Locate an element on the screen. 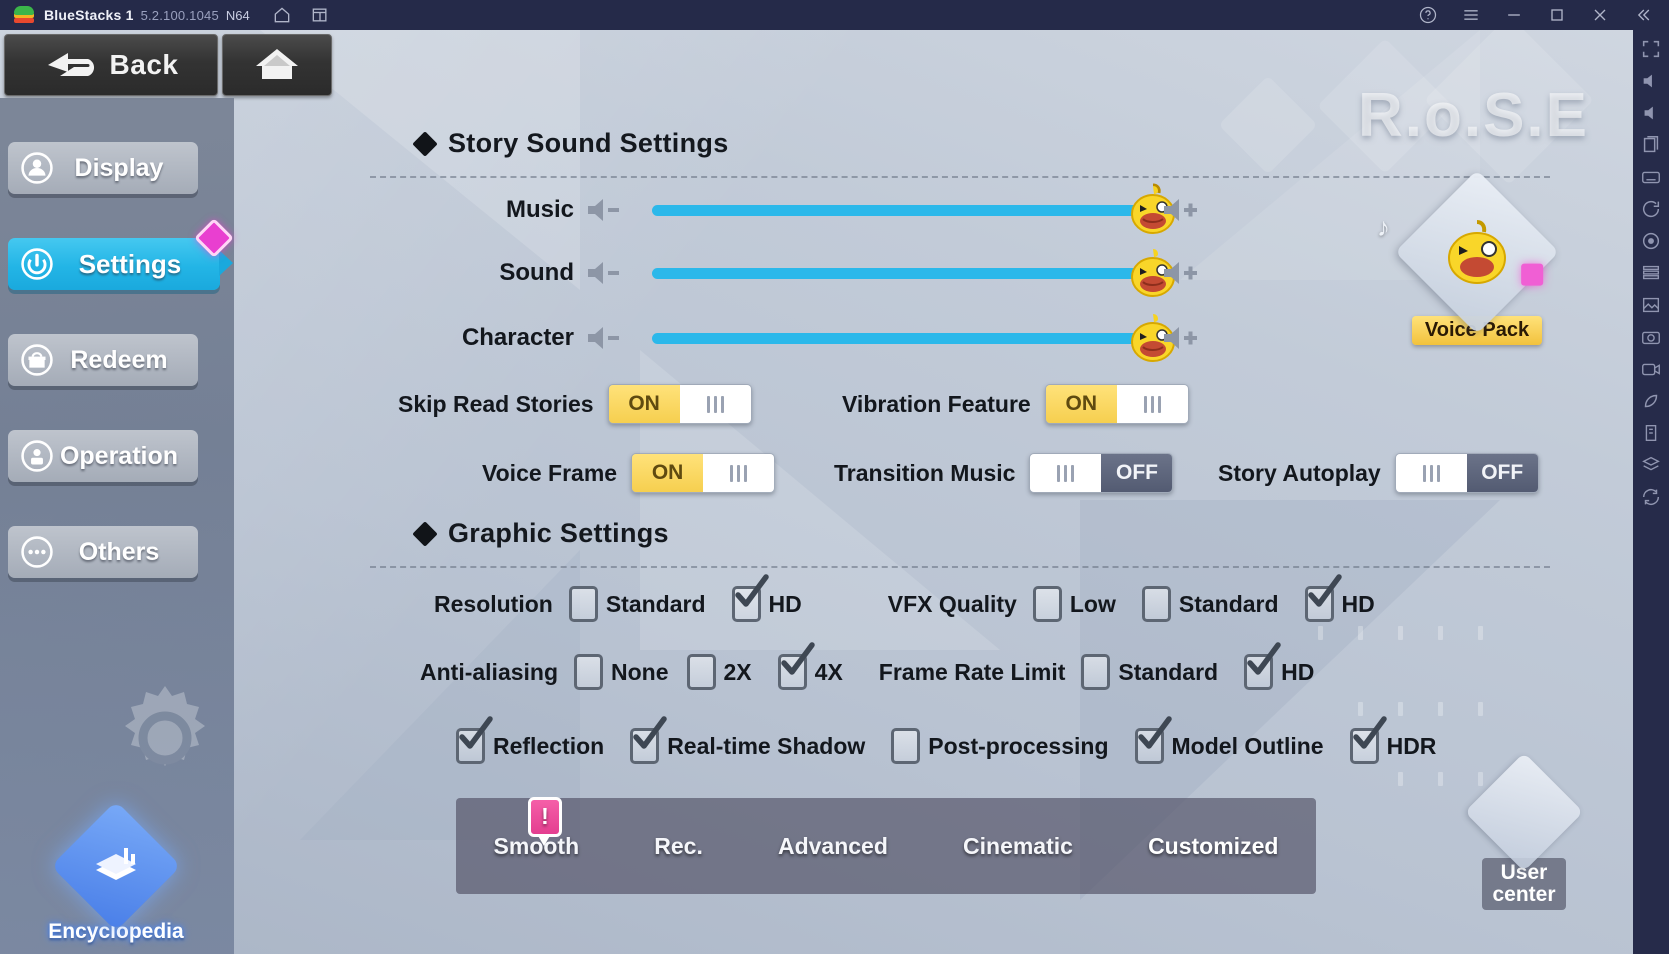 The width and height of the screenshot is (1669, 954). home-button is located at coordinates (277, 65).